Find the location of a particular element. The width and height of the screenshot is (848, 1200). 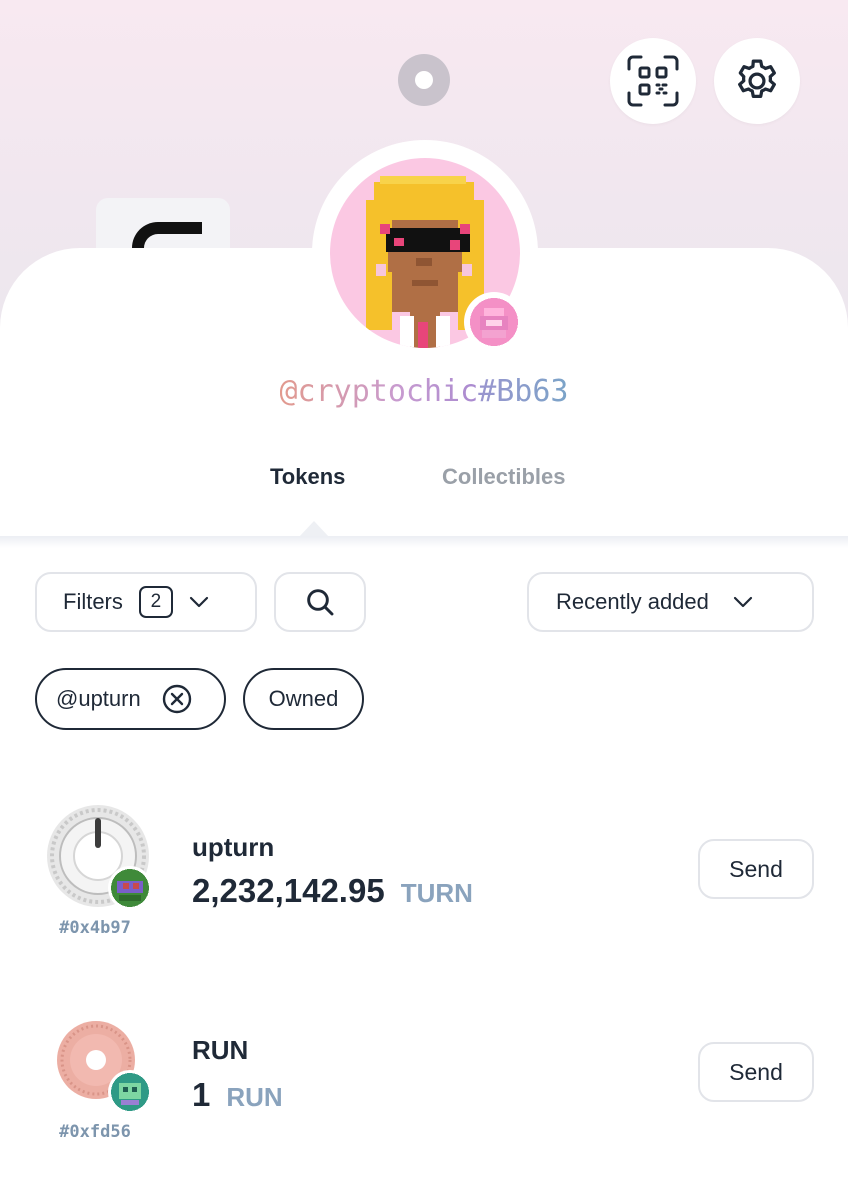

filters-count-badge: 2 is located at coordinates (155, 602).